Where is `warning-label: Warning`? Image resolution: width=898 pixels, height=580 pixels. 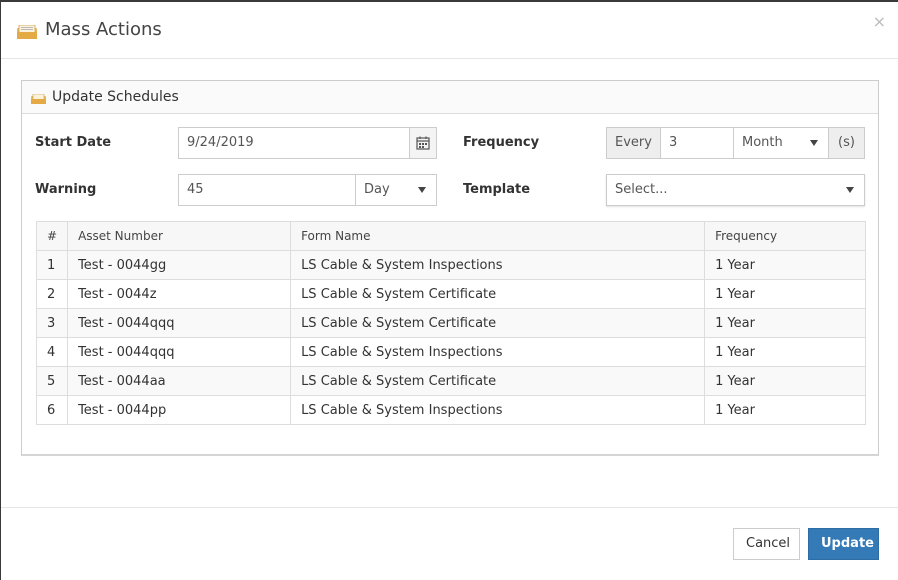
warning-label: Warning is located at coordinates (66, 189).